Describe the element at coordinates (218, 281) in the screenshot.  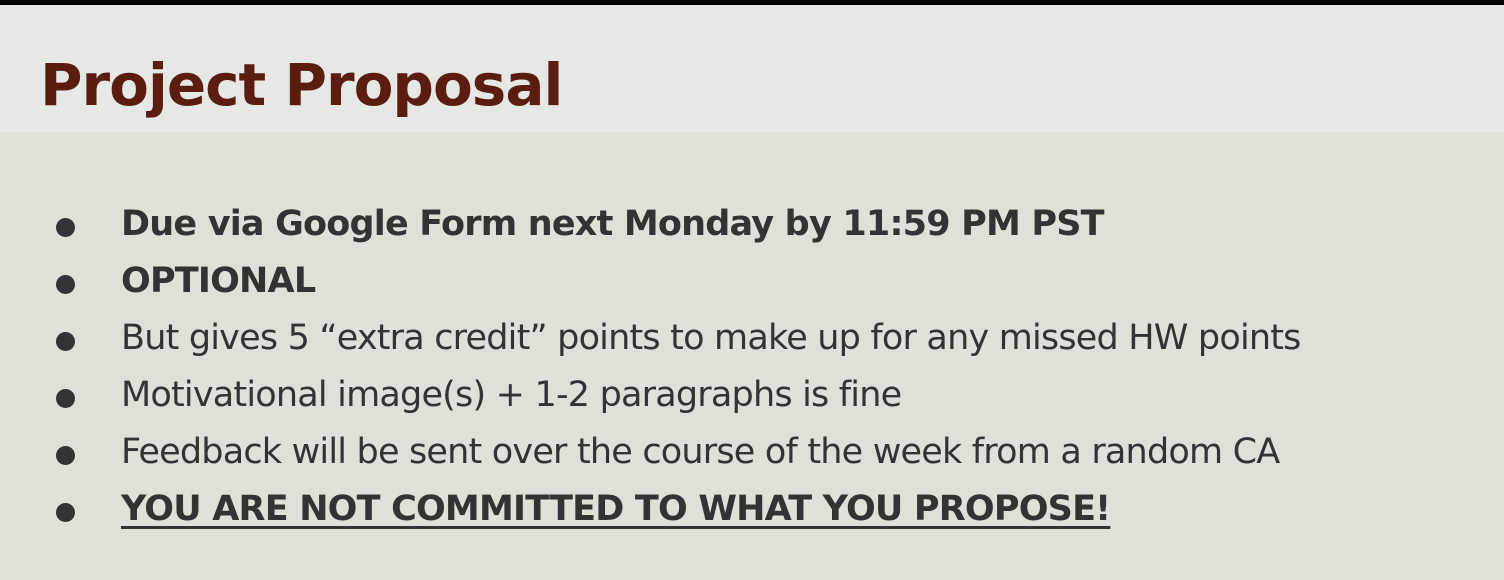
I see `bullet-text: OPTIONAL` at that location.